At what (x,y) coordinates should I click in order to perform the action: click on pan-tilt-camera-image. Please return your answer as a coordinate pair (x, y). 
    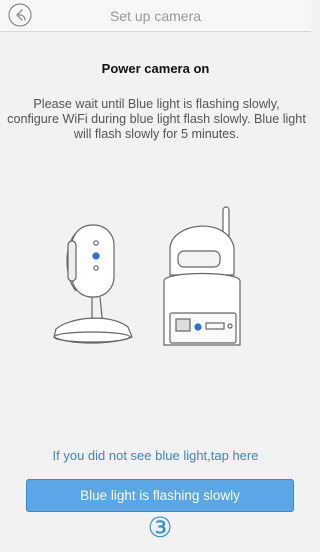
    Looking at the image, I should click on (202, 276).